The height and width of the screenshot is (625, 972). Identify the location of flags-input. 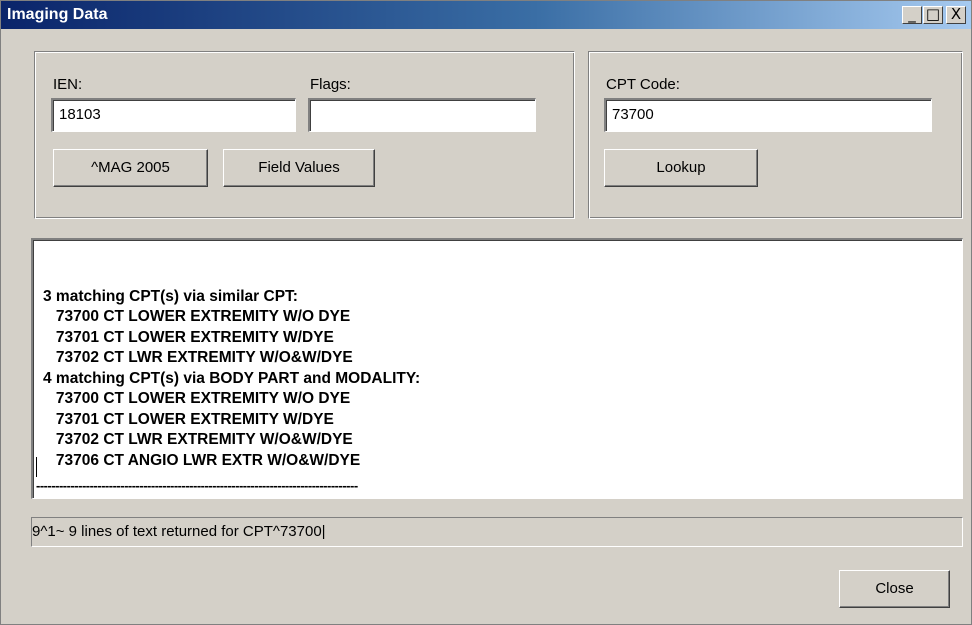
(422, 115).